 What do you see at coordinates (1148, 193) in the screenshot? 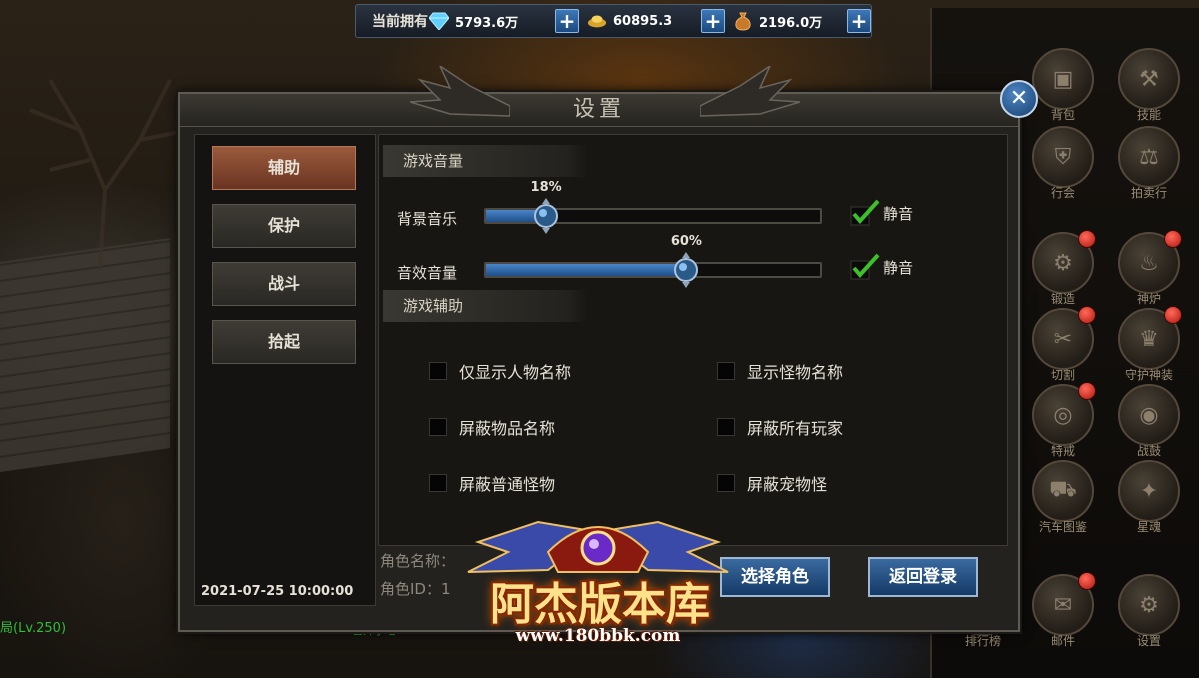
I see `side-menu-label: 拍卖行` at bounding box center [1148, 193].